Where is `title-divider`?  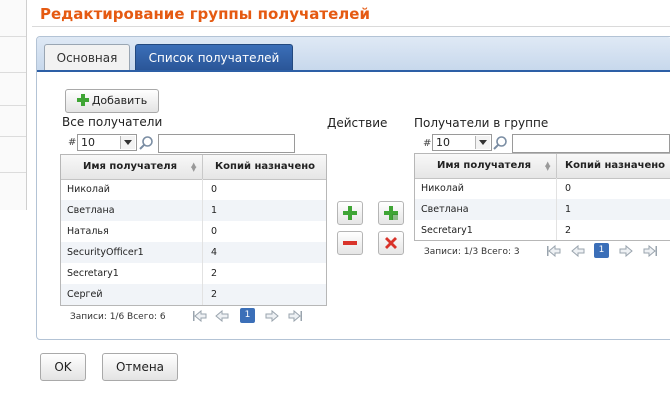
title-divider is located at coordinates (351, 26).